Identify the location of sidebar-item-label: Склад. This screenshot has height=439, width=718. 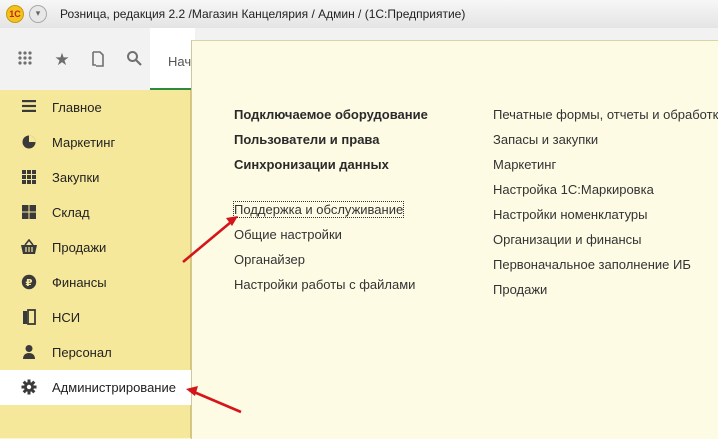
(71, 212).